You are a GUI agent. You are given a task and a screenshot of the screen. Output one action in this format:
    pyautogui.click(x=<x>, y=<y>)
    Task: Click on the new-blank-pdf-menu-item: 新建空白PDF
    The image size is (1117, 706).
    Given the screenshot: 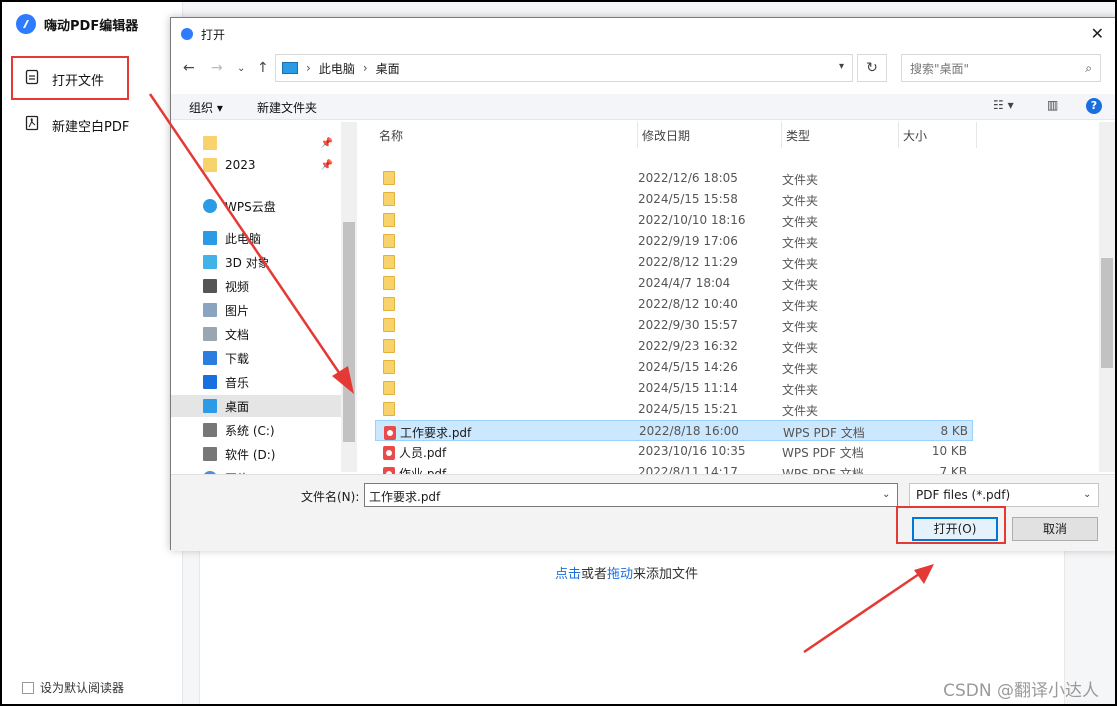 What is the action you would take?
    pyautogui.click(x=76, y=125)
    